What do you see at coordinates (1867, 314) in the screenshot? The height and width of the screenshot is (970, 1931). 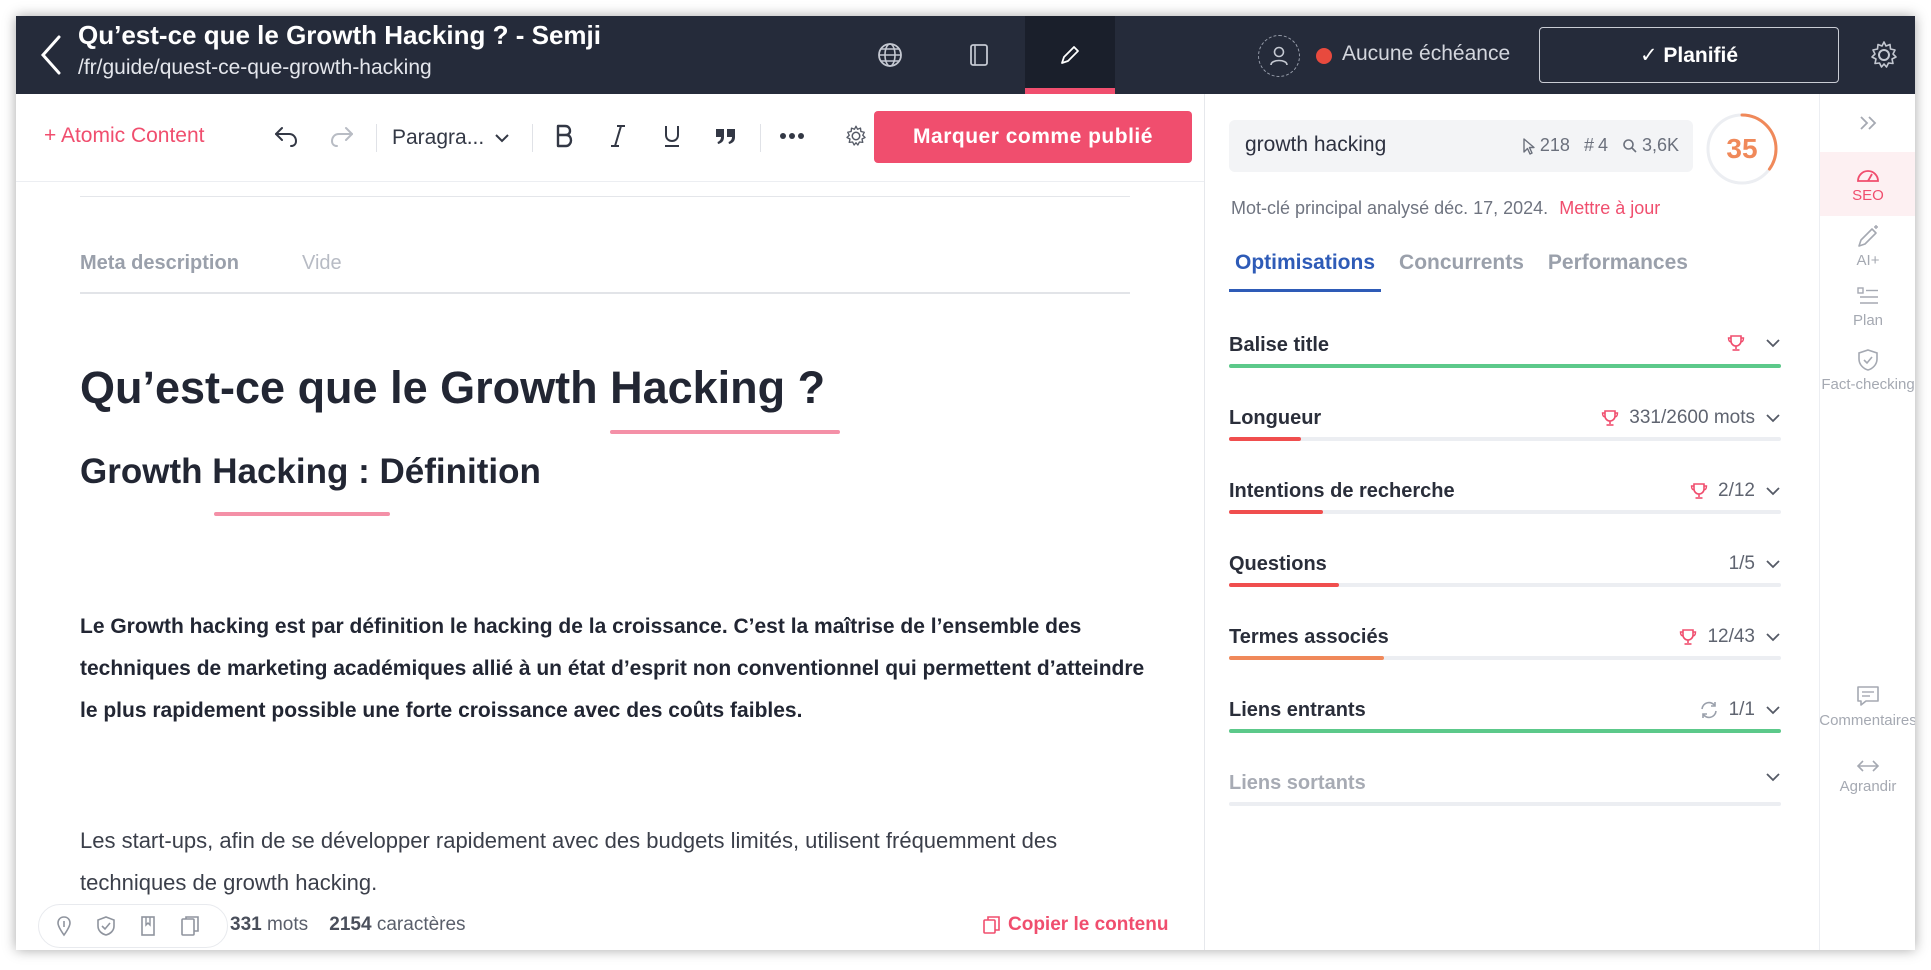 I see `rail-item-plan: Plan` at bounding box center [1867, 314].